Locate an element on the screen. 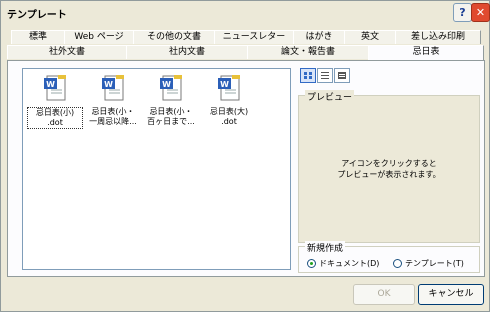  details-icon is located at coordinates (342, 75).